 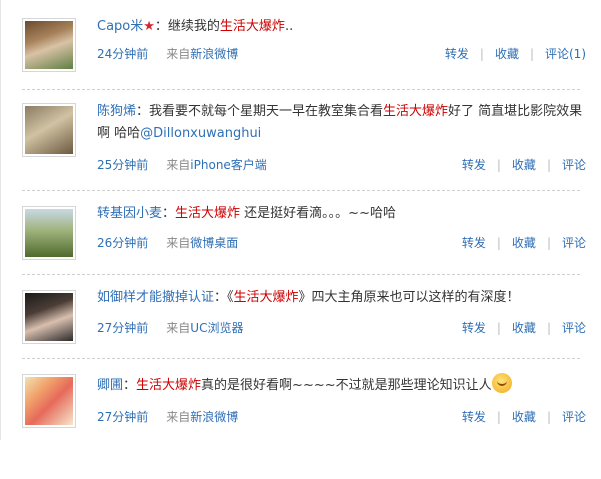 What do you see at coordinates (341, 243) in the screenshot?
I see `post-meta: 26分钟前 来自微博桌面 转发 | 收藏 | 评论` at bounding box center [341, 243].